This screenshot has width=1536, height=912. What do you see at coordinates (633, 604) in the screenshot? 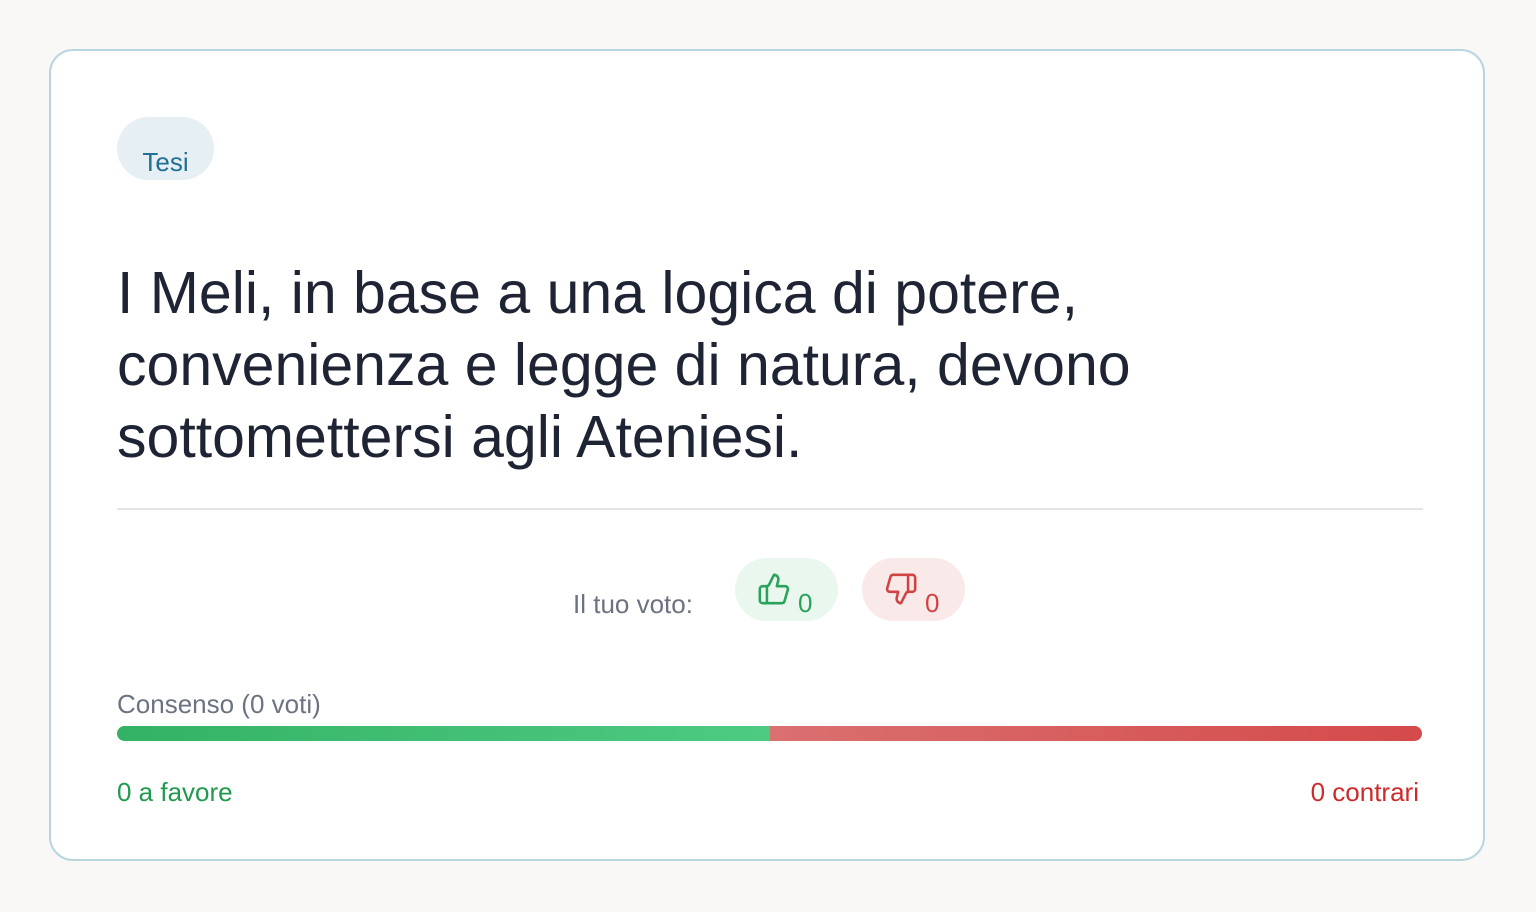
I see `vote-label: Il tuo voto:` at bounding box center [633, 604].